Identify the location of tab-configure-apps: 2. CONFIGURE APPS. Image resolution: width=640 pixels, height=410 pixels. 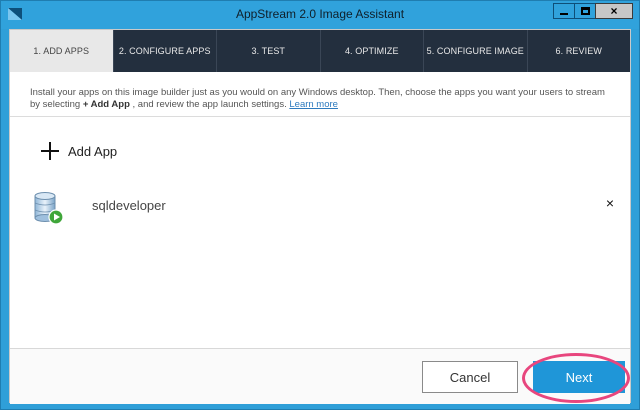
(165, 51).